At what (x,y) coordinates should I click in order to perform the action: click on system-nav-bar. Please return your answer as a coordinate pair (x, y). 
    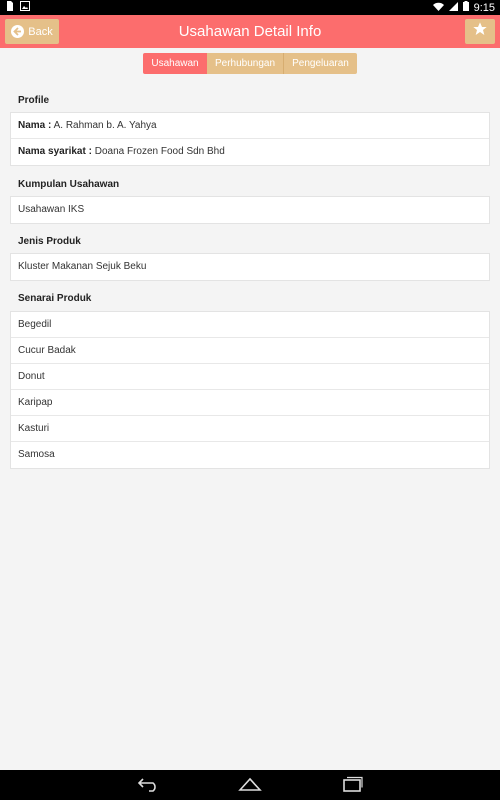
    Looking at the image, I should click on (250, 785).